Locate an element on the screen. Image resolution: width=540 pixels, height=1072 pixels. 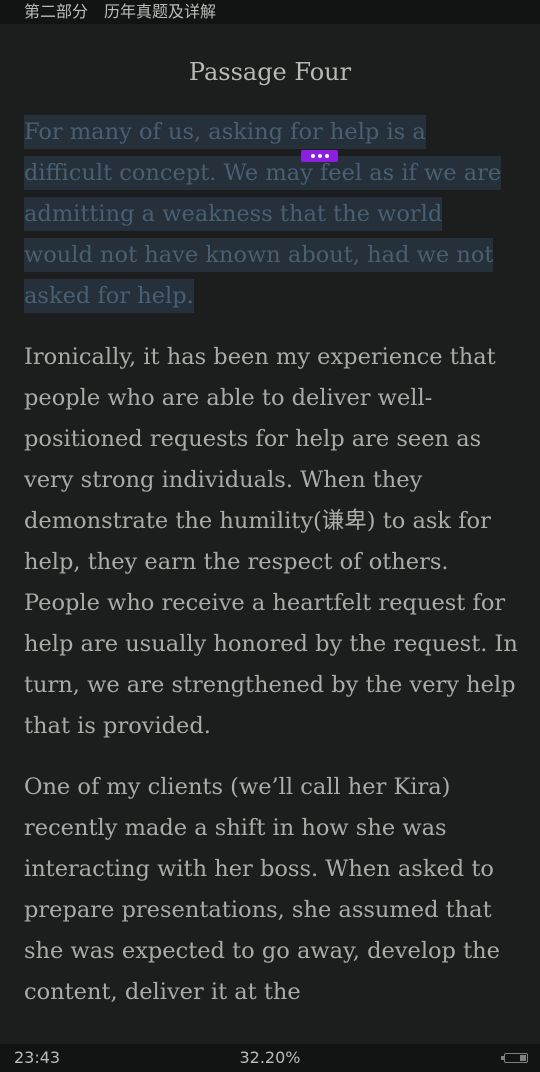
selection-menu-handle is located at coordinates (319, 156).